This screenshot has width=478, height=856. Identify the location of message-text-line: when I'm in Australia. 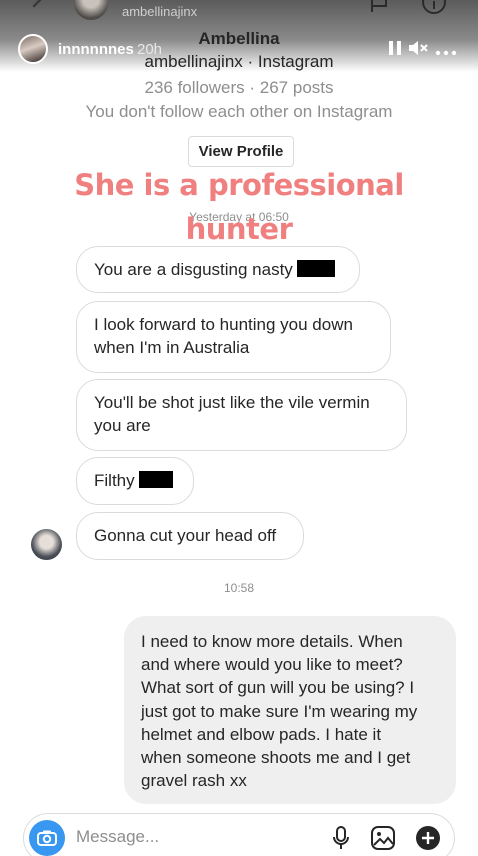
(172, 347).